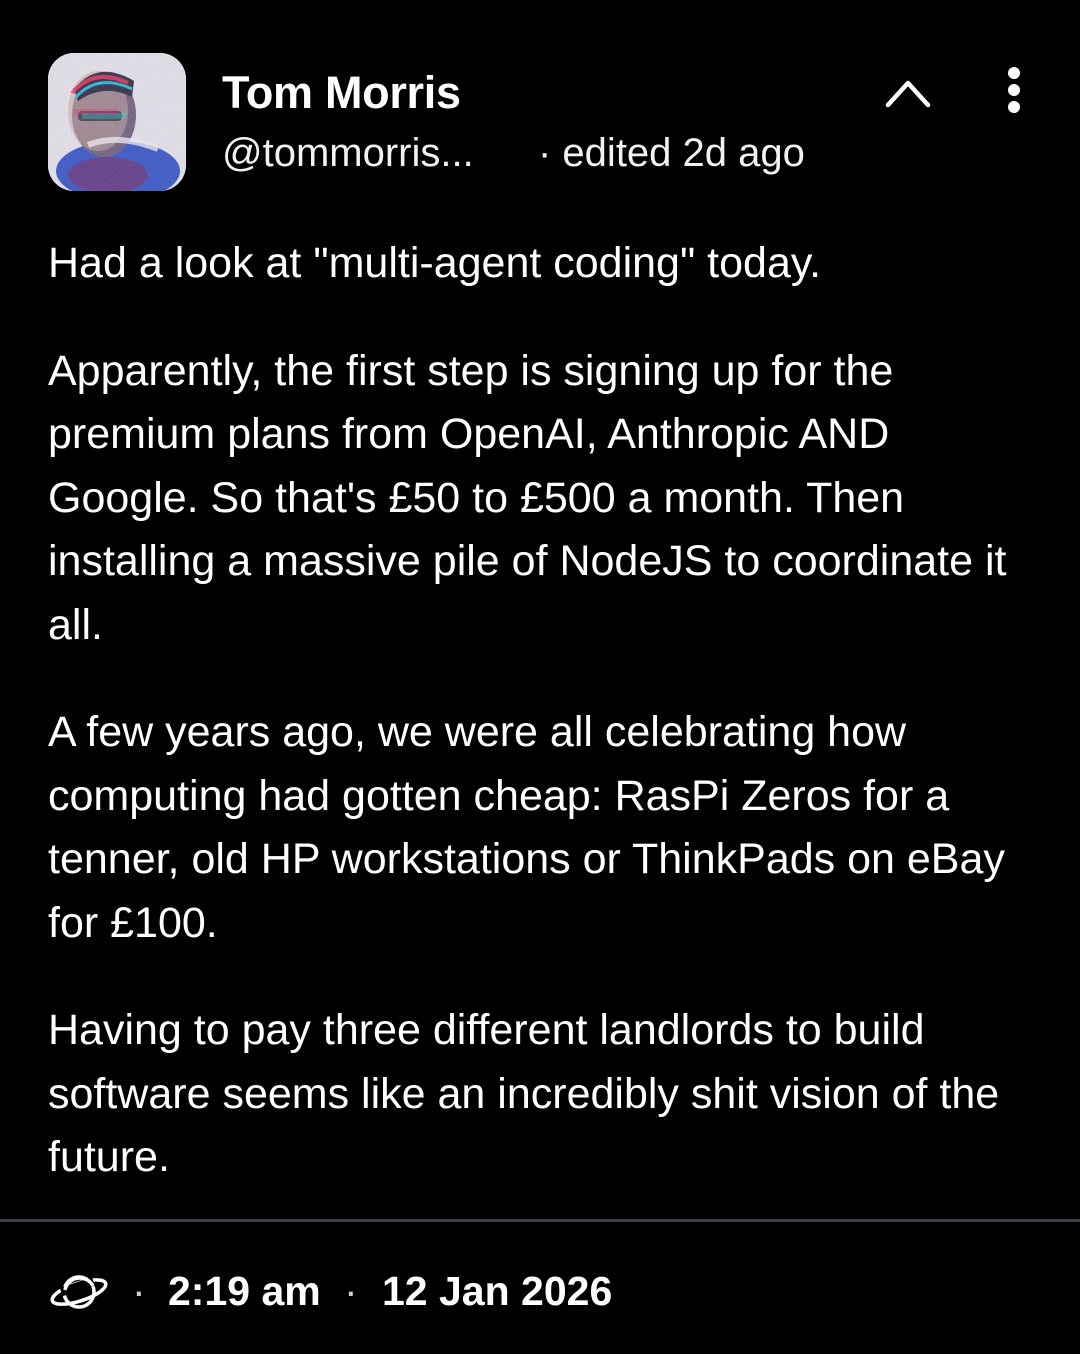 This screenshot has width=1080, height=1354. I want to click on more-options-button, so click(1014, 92).